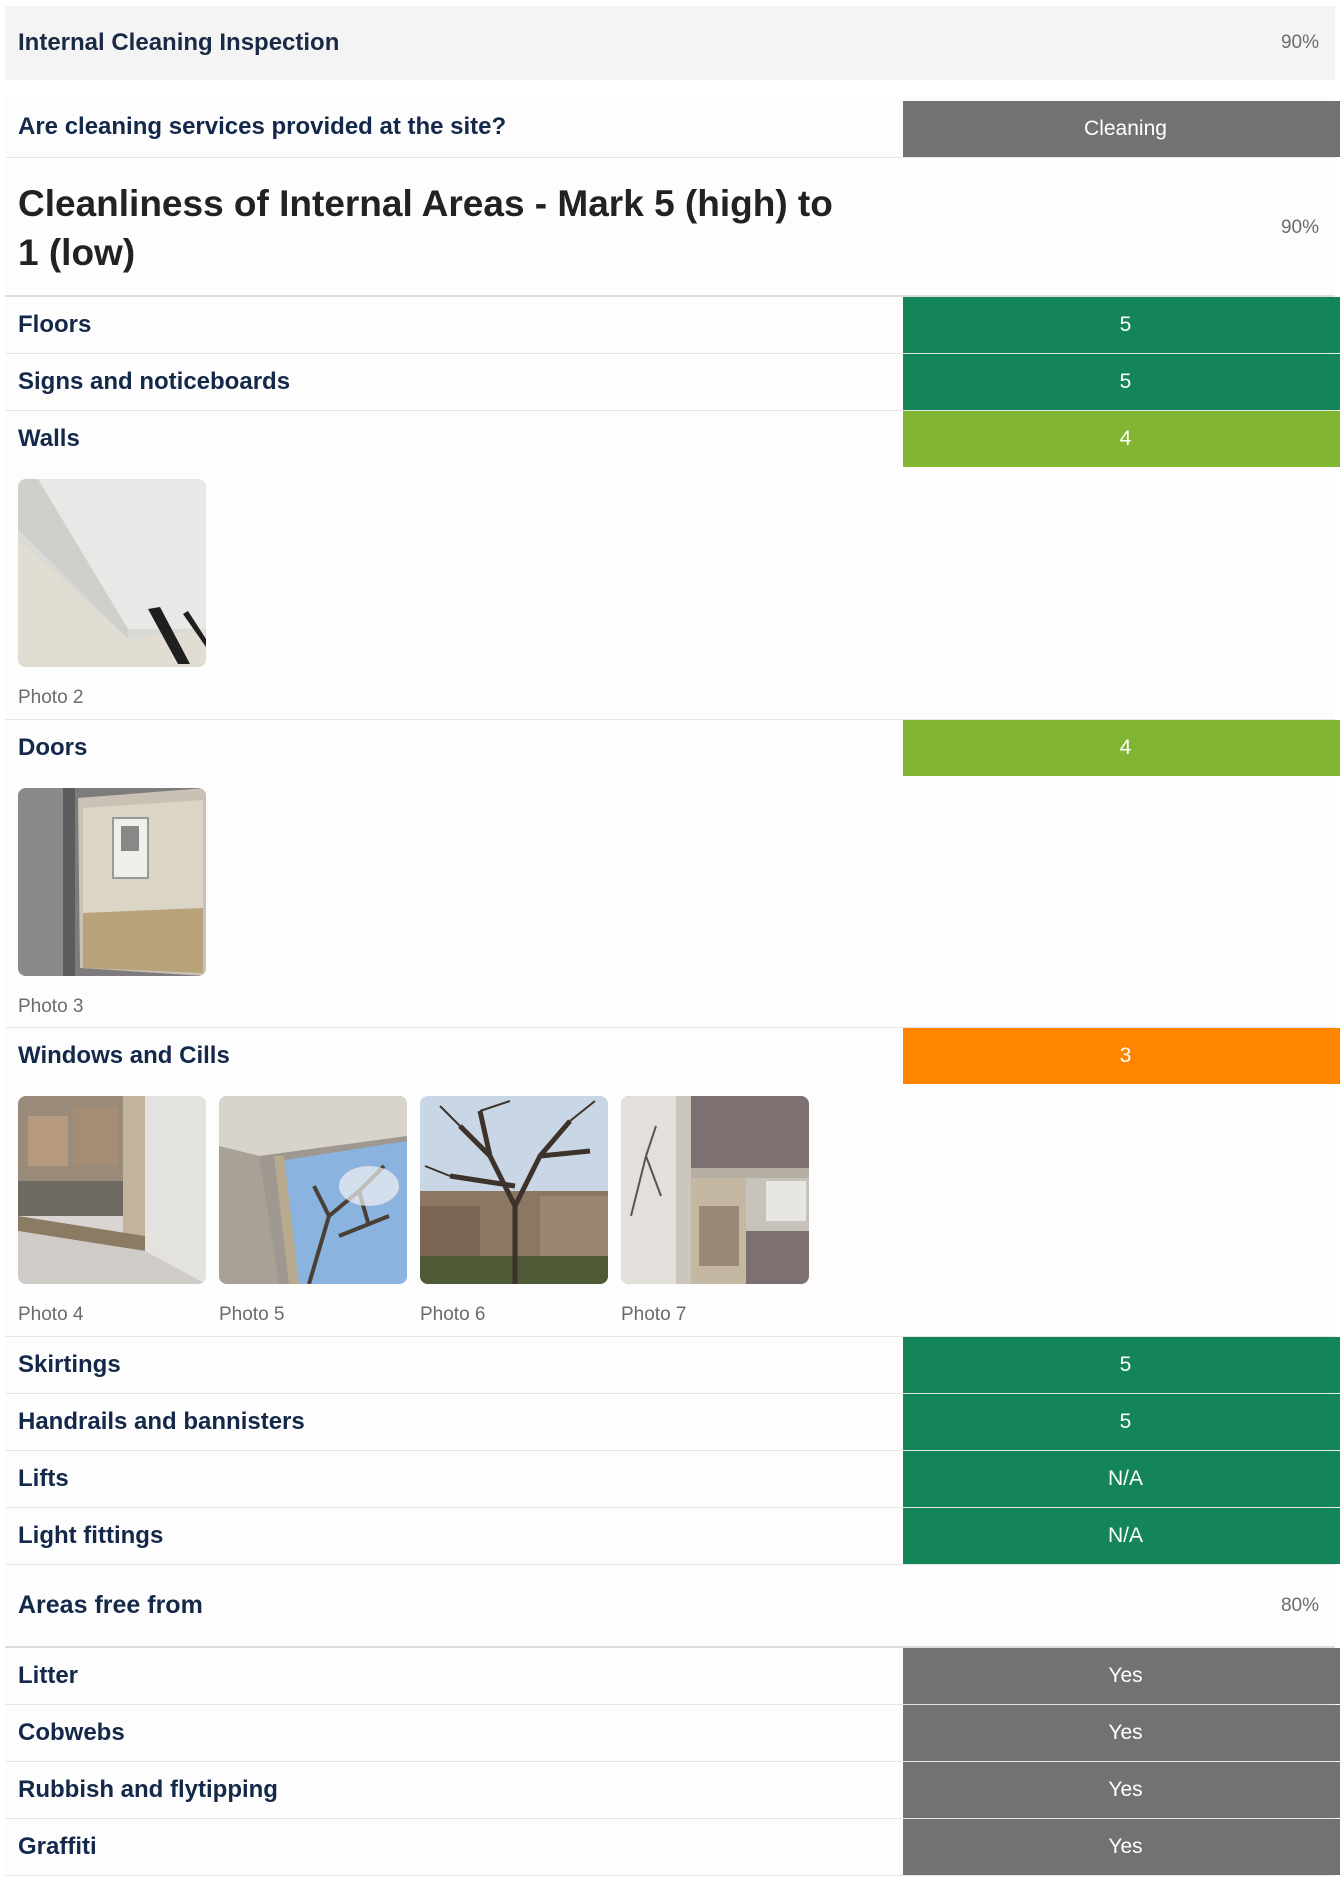  What do you see at coordinates (48, 1675) in the screenshot?
I see `question-label: Litter` at bounding box center [48, 1675].